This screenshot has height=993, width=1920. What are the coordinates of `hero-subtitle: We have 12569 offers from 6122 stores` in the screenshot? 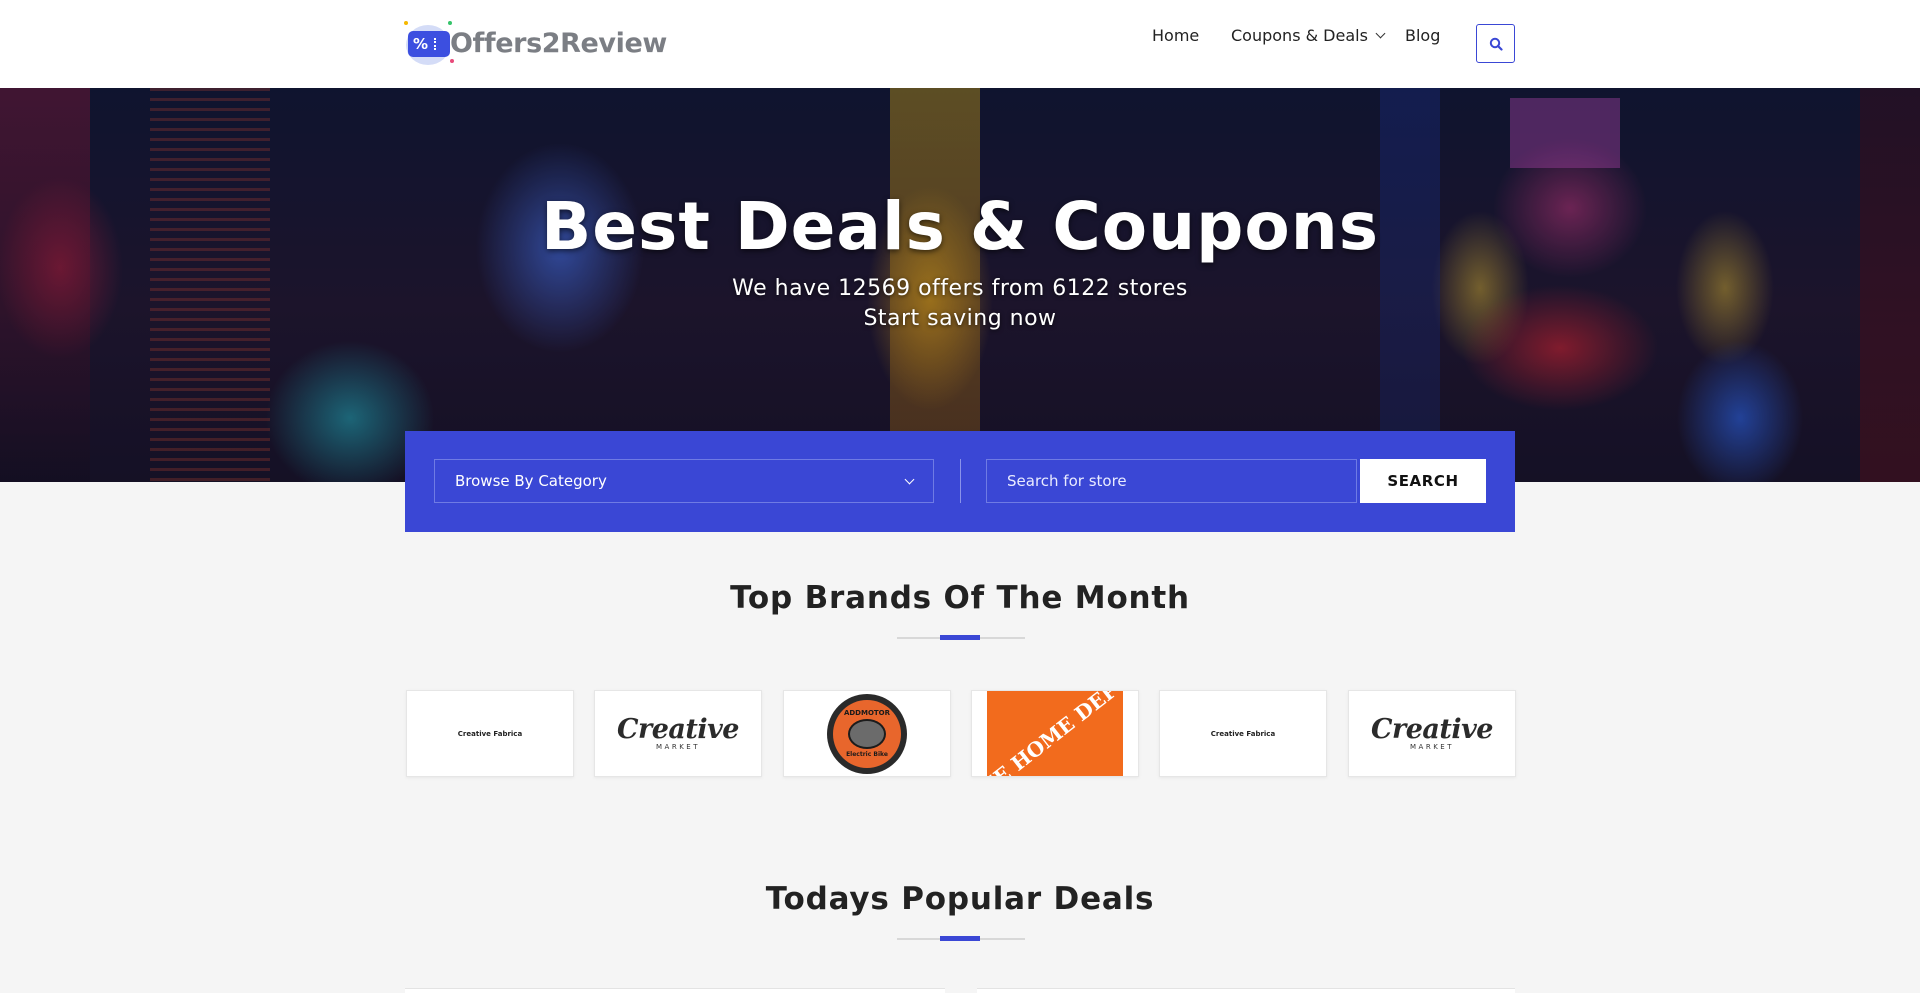 It's located at (960, 288).